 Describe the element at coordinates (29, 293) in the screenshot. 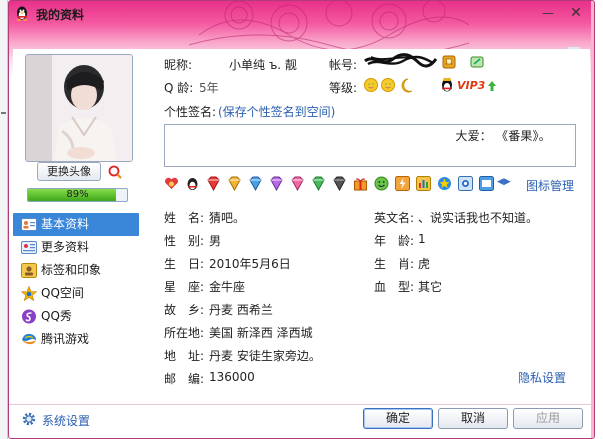

I see `qzone-icon` at that location.